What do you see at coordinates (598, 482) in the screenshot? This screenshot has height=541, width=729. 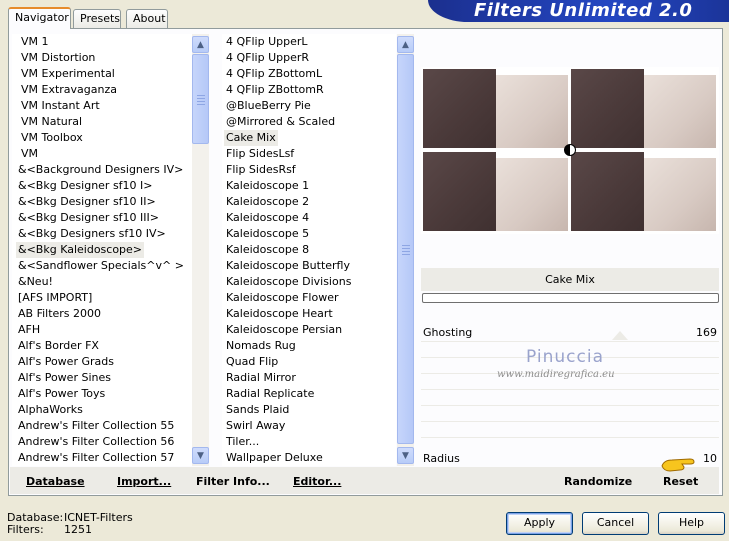 I see `randomize-button: Randomize` at bounding box center [598, 482].